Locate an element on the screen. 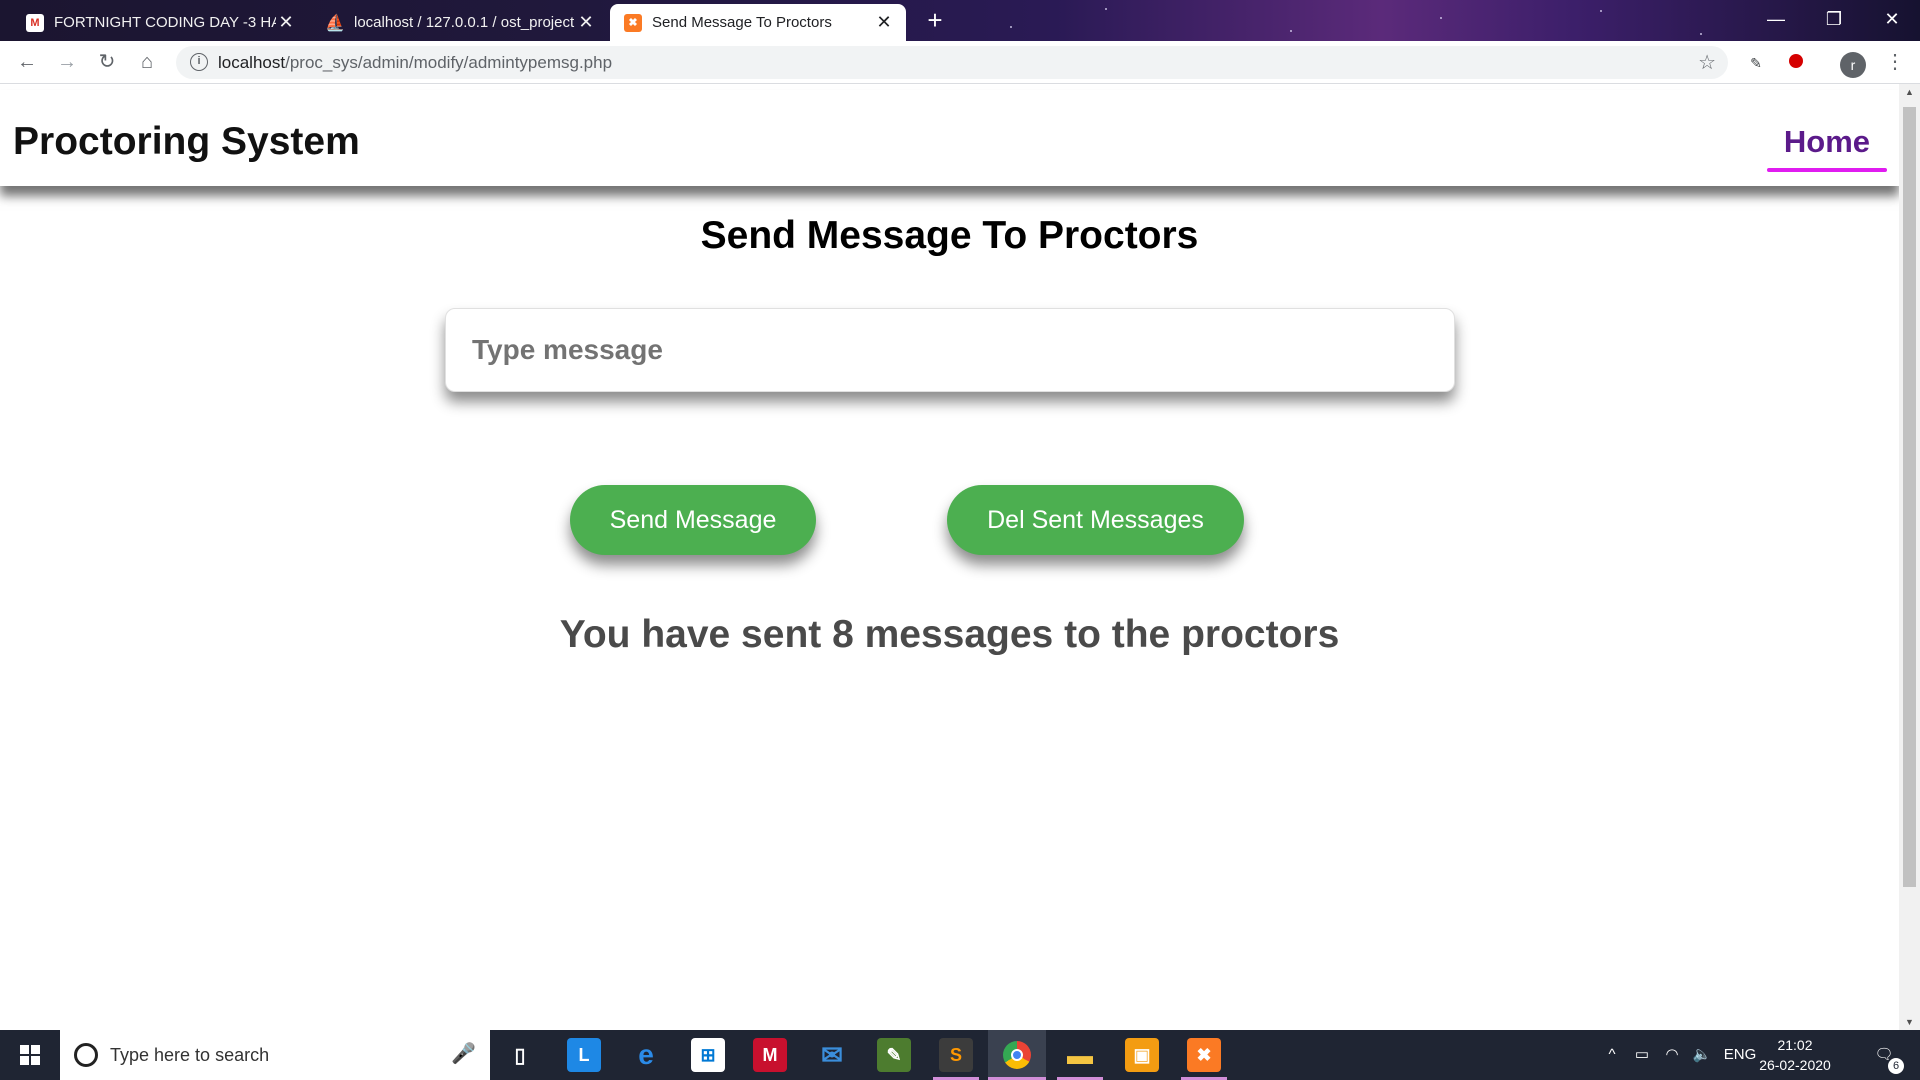 This screenshot has width=1920, height=1080. wifi-icon: ◠ is located at coordinates (1672, 1055).